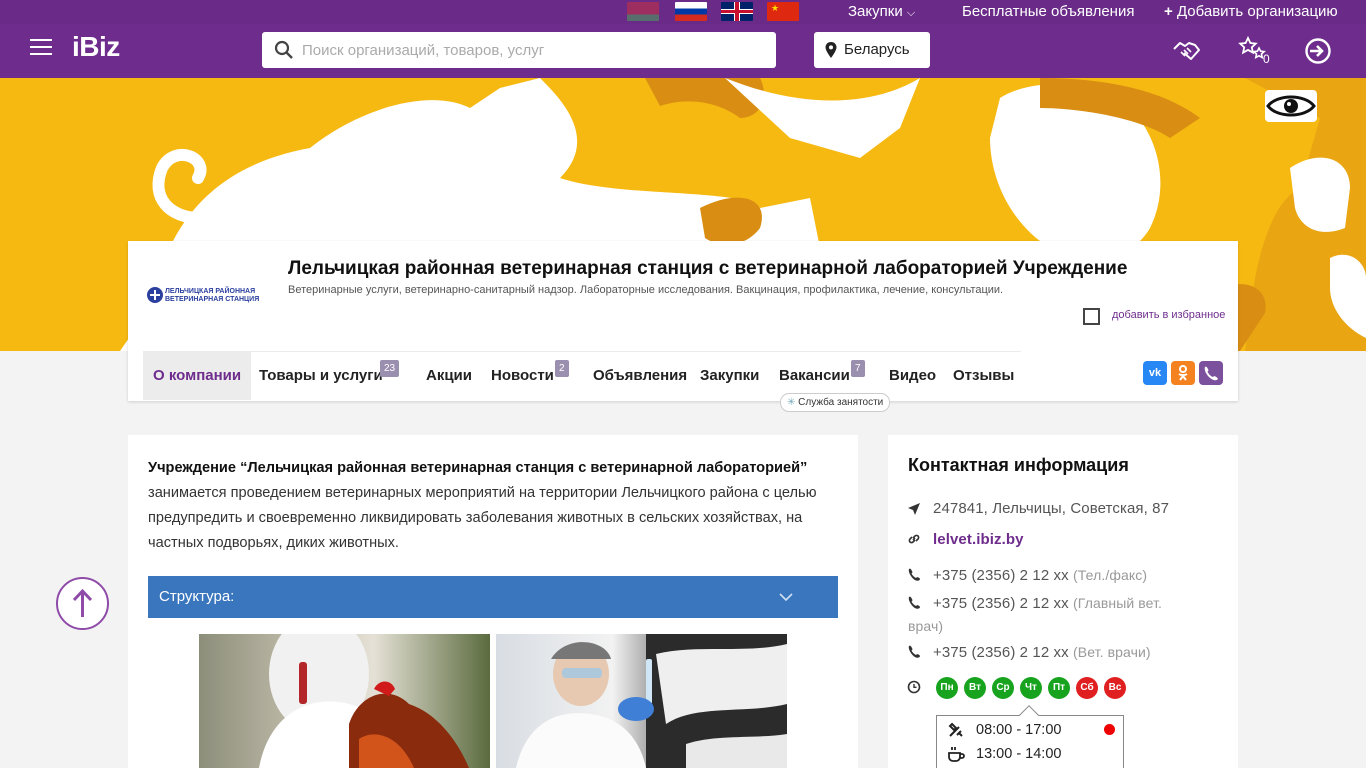 The height and width of the screenshot is (768, 1366). Describe the element at coordinates (831, 50) in the screenshot. I see `location-pin-icon` at that location.